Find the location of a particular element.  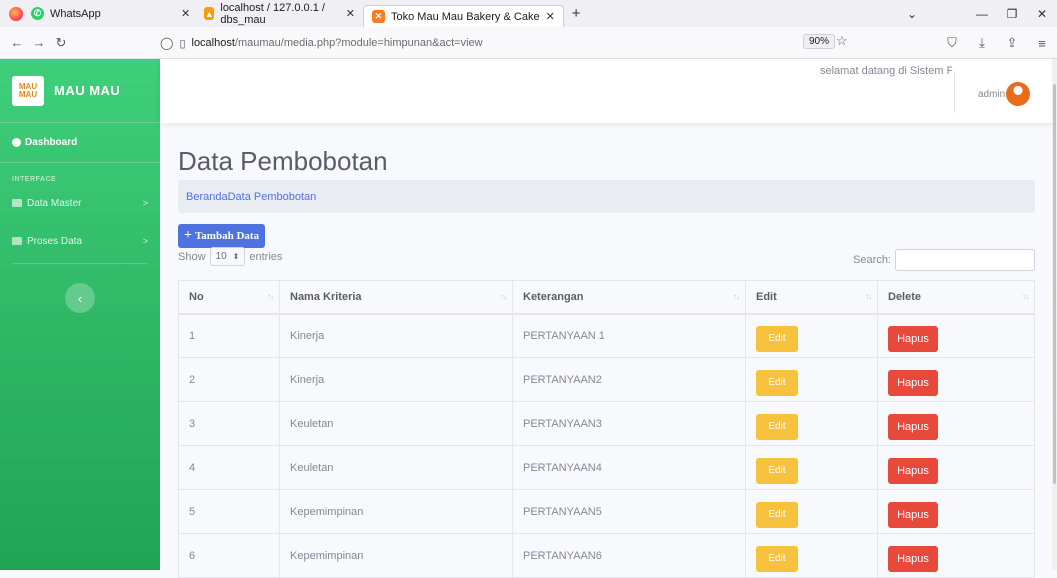

new-tab-button: + is located at coordinates (576, 13).